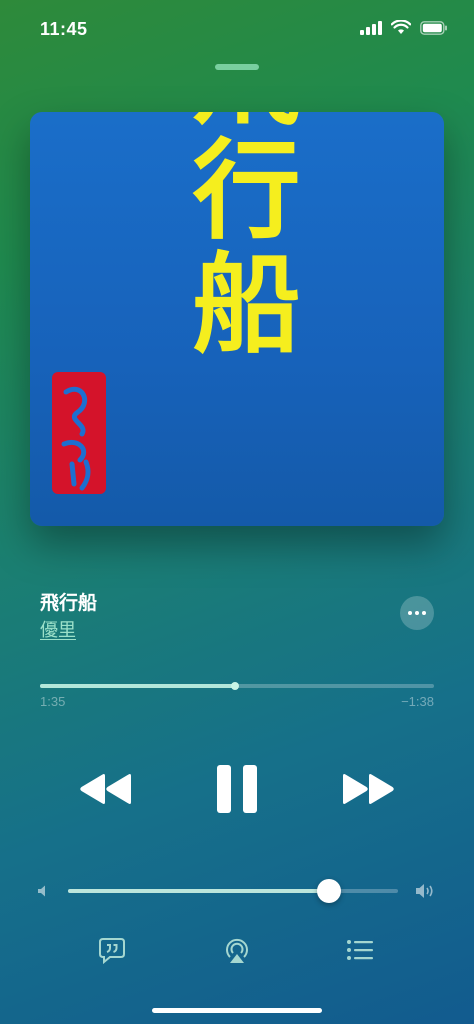 This screenshot has width=474, height=1024. I want to click on volume-fill, so click(198, 891).